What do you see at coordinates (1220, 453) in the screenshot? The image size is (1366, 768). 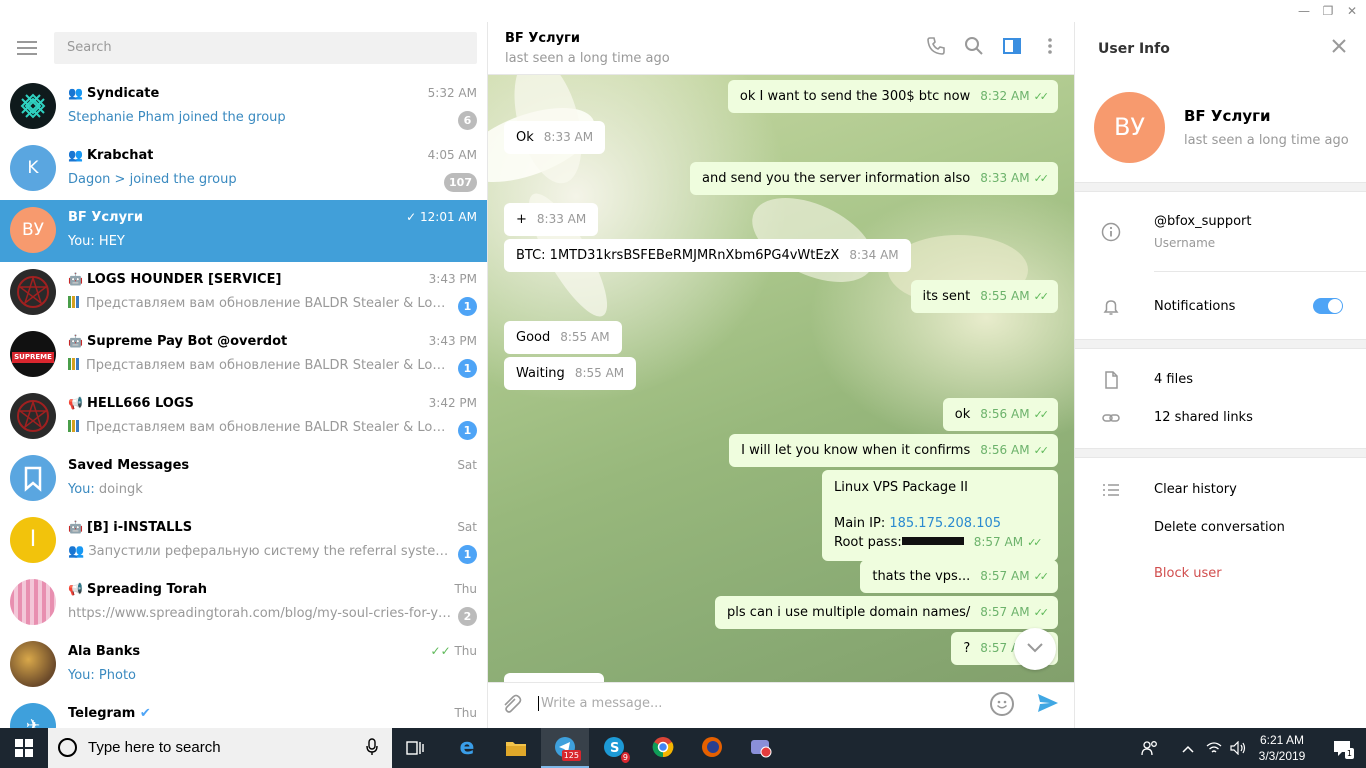 I see `section-divider` at bounding box center [1220, 453].